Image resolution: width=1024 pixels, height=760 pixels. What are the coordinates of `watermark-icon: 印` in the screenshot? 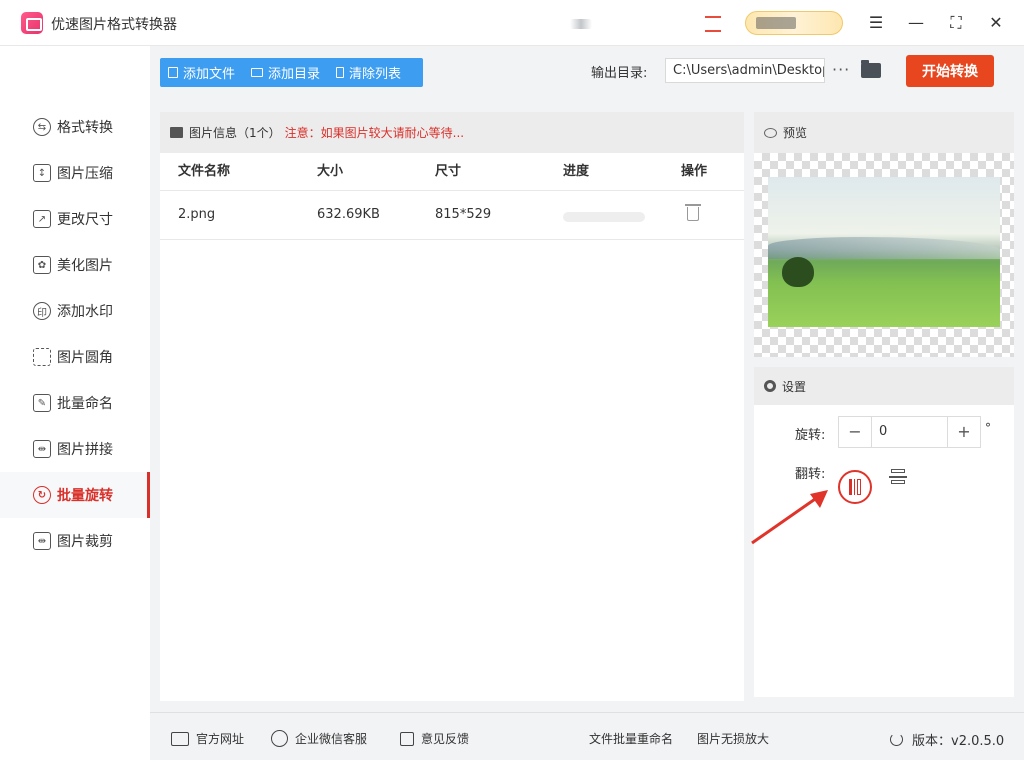 It's located at (42, 311).